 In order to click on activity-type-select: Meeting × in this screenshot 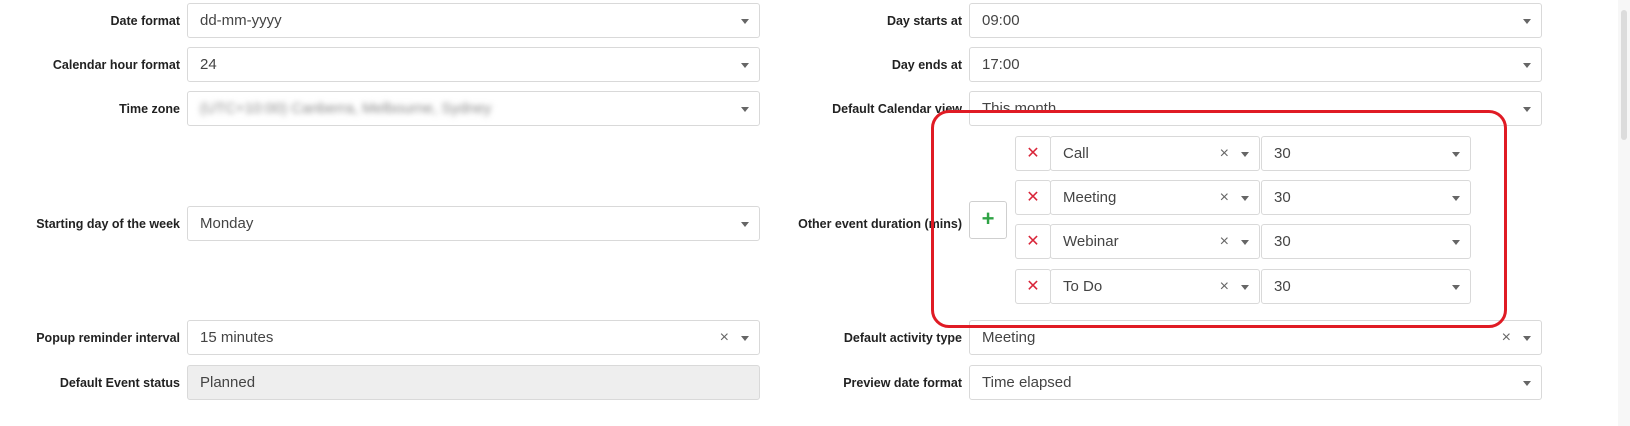, I will do `click(1255, 337)`.